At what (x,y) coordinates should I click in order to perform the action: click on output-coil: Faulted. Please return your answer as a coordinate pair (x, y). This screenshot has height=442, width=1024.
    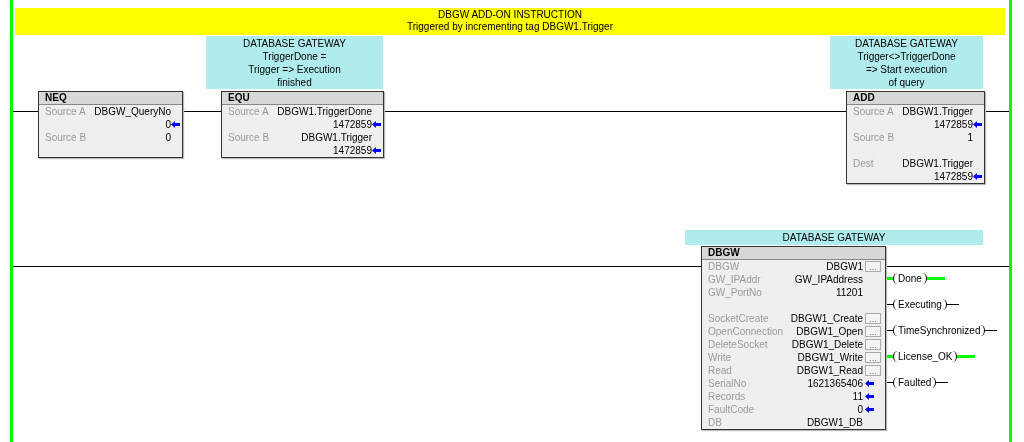
    Looking at the image, I should click on (915, 382).